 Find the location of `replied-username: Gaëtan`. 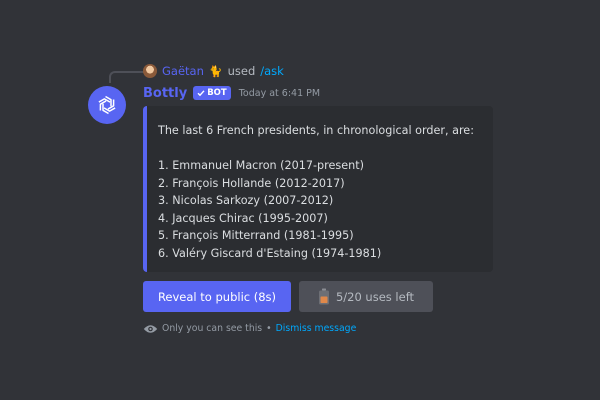

replied-username: Gaëtan is located at coordinates (183, 71).